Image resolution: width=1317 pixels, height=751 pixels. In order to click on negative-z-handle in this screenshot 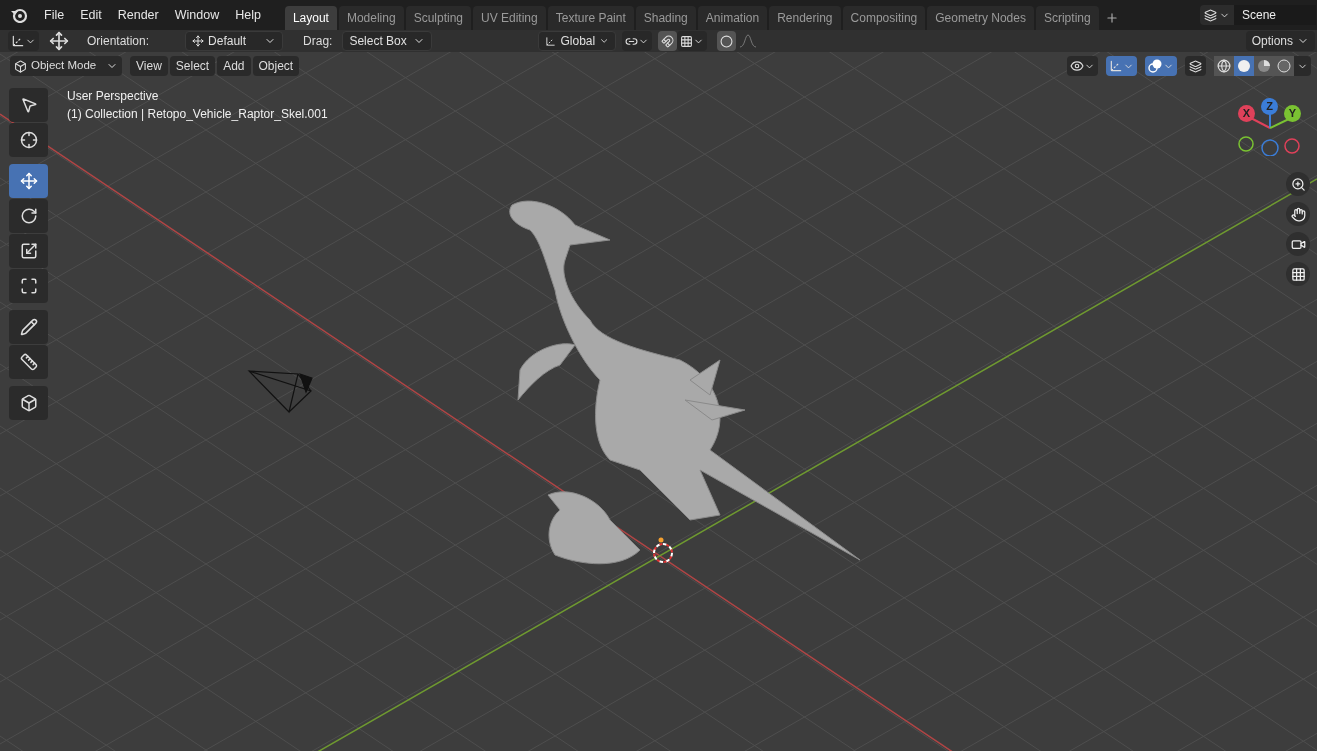, I will do `click(1270, 147)`.